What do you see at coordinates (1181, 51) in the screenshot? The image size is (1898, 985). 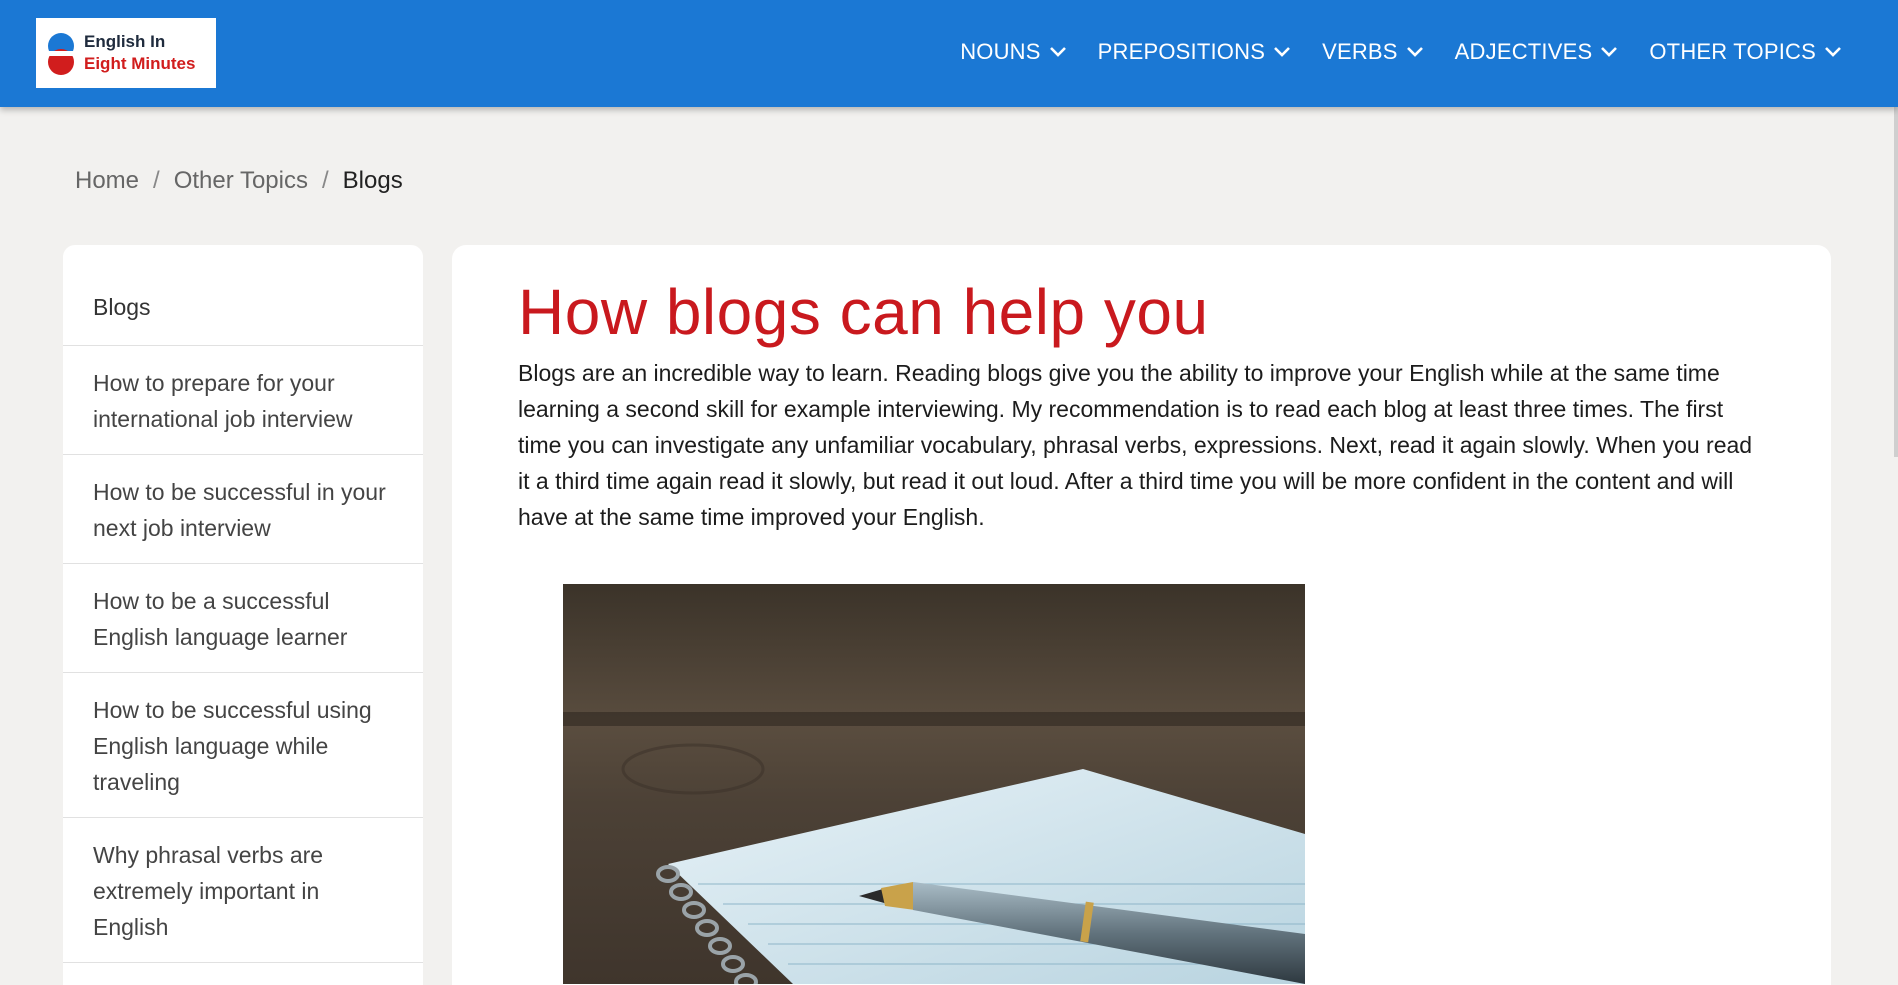 I see `nav-label: PREPOSITIONS` at bounding box center [1181, 51].